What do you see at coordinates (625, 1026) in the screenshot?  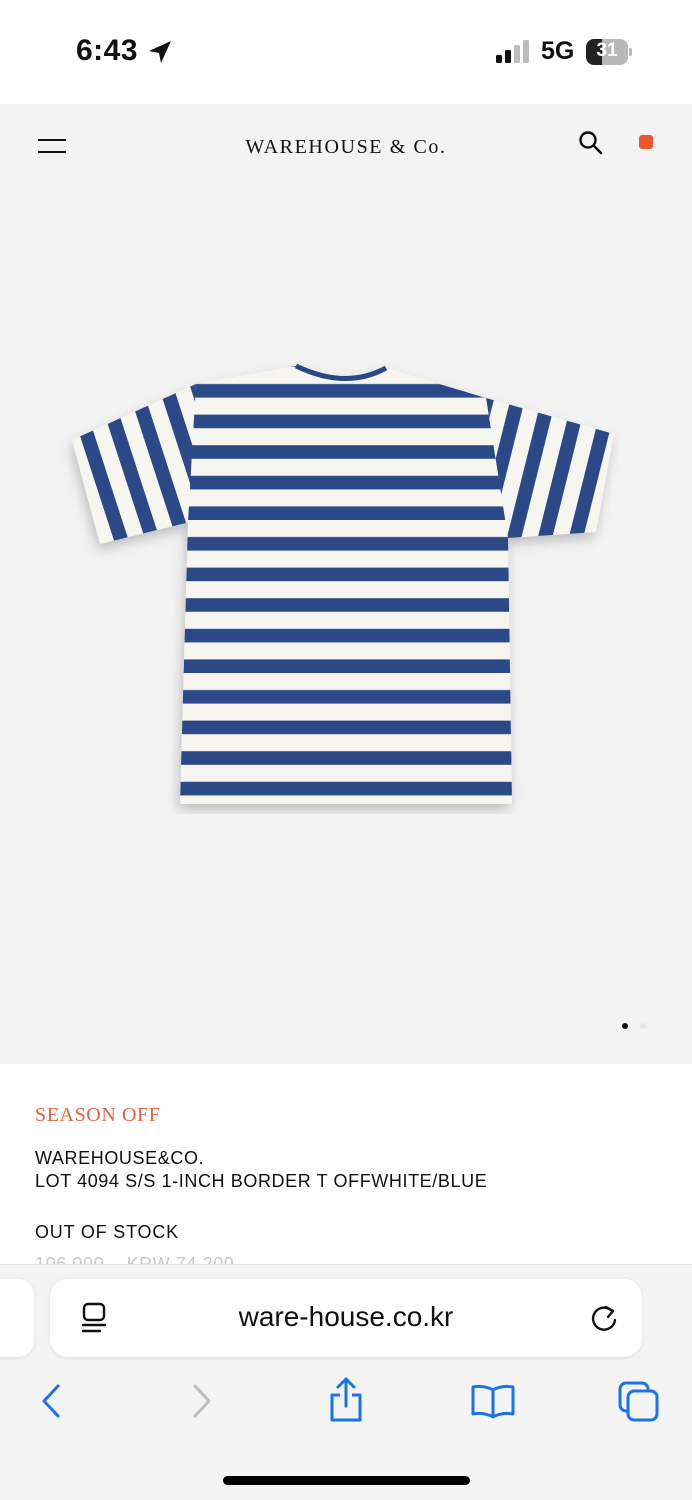 I see `carousel-dot-active` at bounding box center [625, 1026].